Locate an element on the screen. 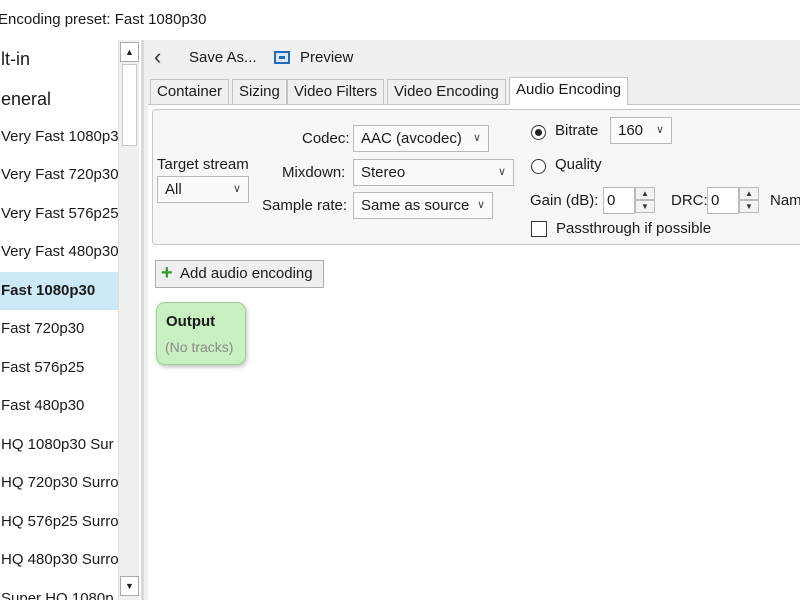 This screenshot has height=600, width=800. add-audio-encoding-button: + Add audio encoding is located at coordinates (239, 274).